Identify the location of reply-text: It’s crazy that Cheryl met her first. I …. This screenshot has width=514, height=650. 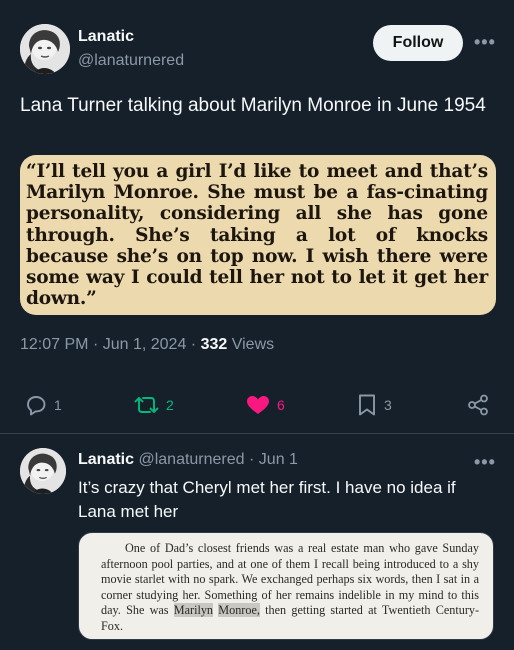
(267, 499).